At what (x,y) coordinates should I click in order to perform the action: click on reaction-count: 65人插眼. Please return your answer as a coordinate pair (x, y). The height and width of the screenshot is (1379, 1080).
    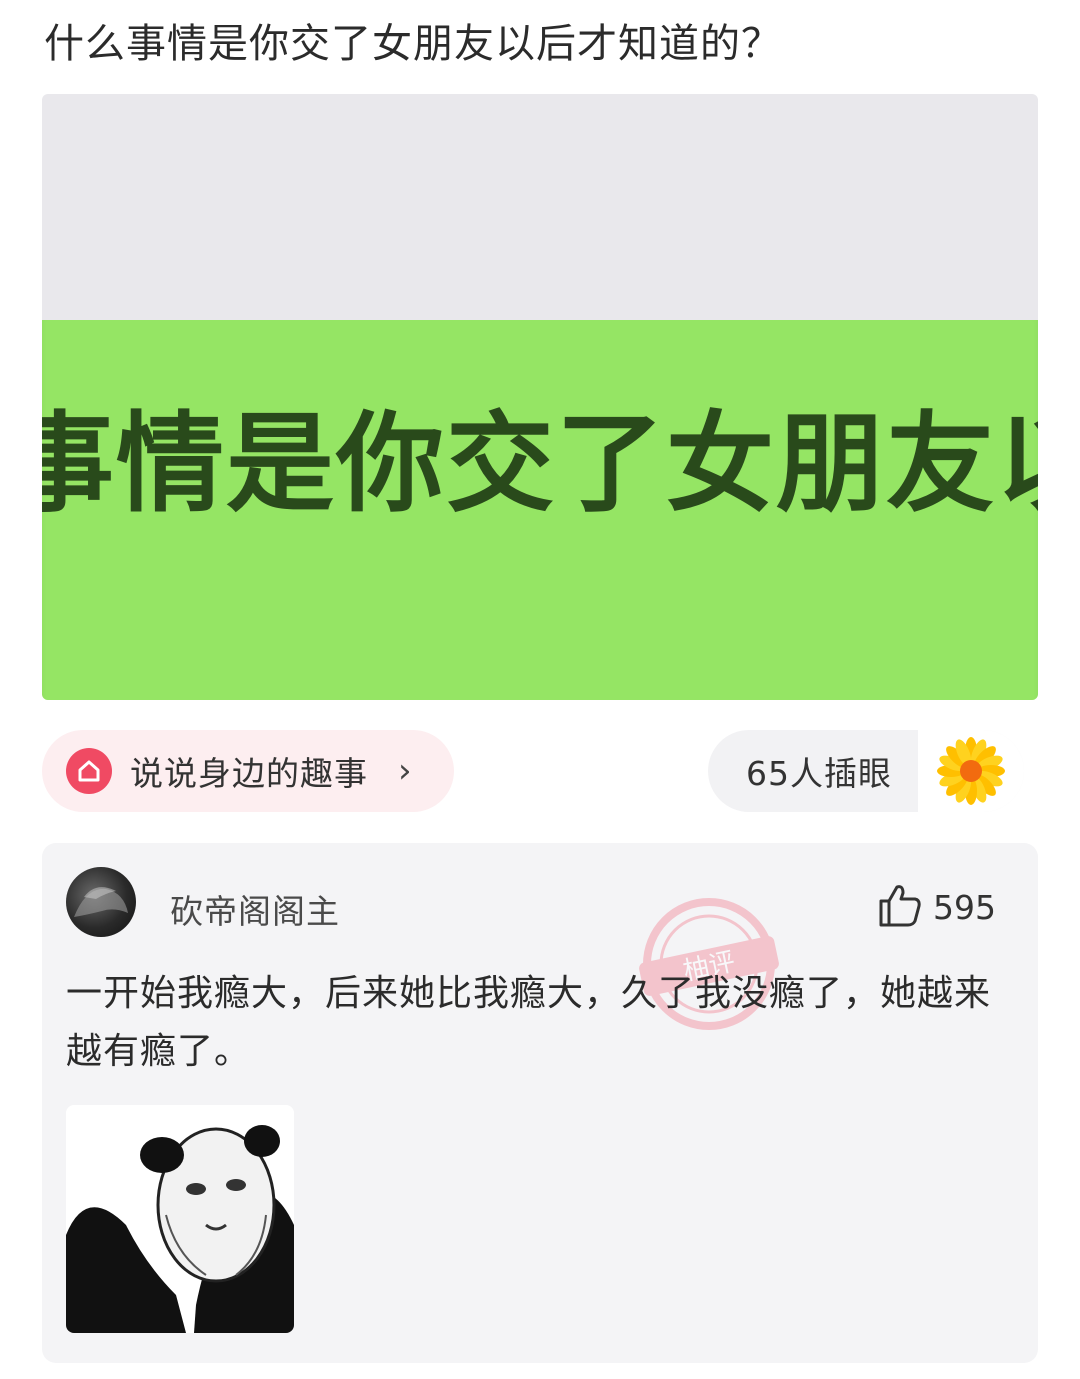
    Looking at the image, I should click on (819, 773).